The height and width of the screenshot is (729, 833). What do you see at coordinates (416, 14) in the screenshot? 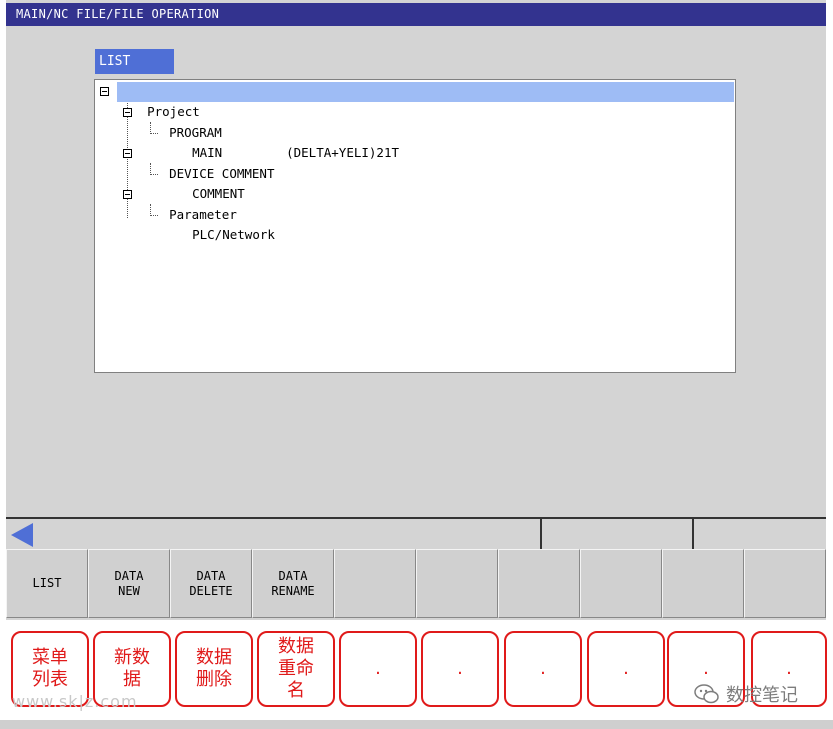
I see `window-title: MAIN/NC FILE/FILE OPERATION` at bounding box center [416, 14].